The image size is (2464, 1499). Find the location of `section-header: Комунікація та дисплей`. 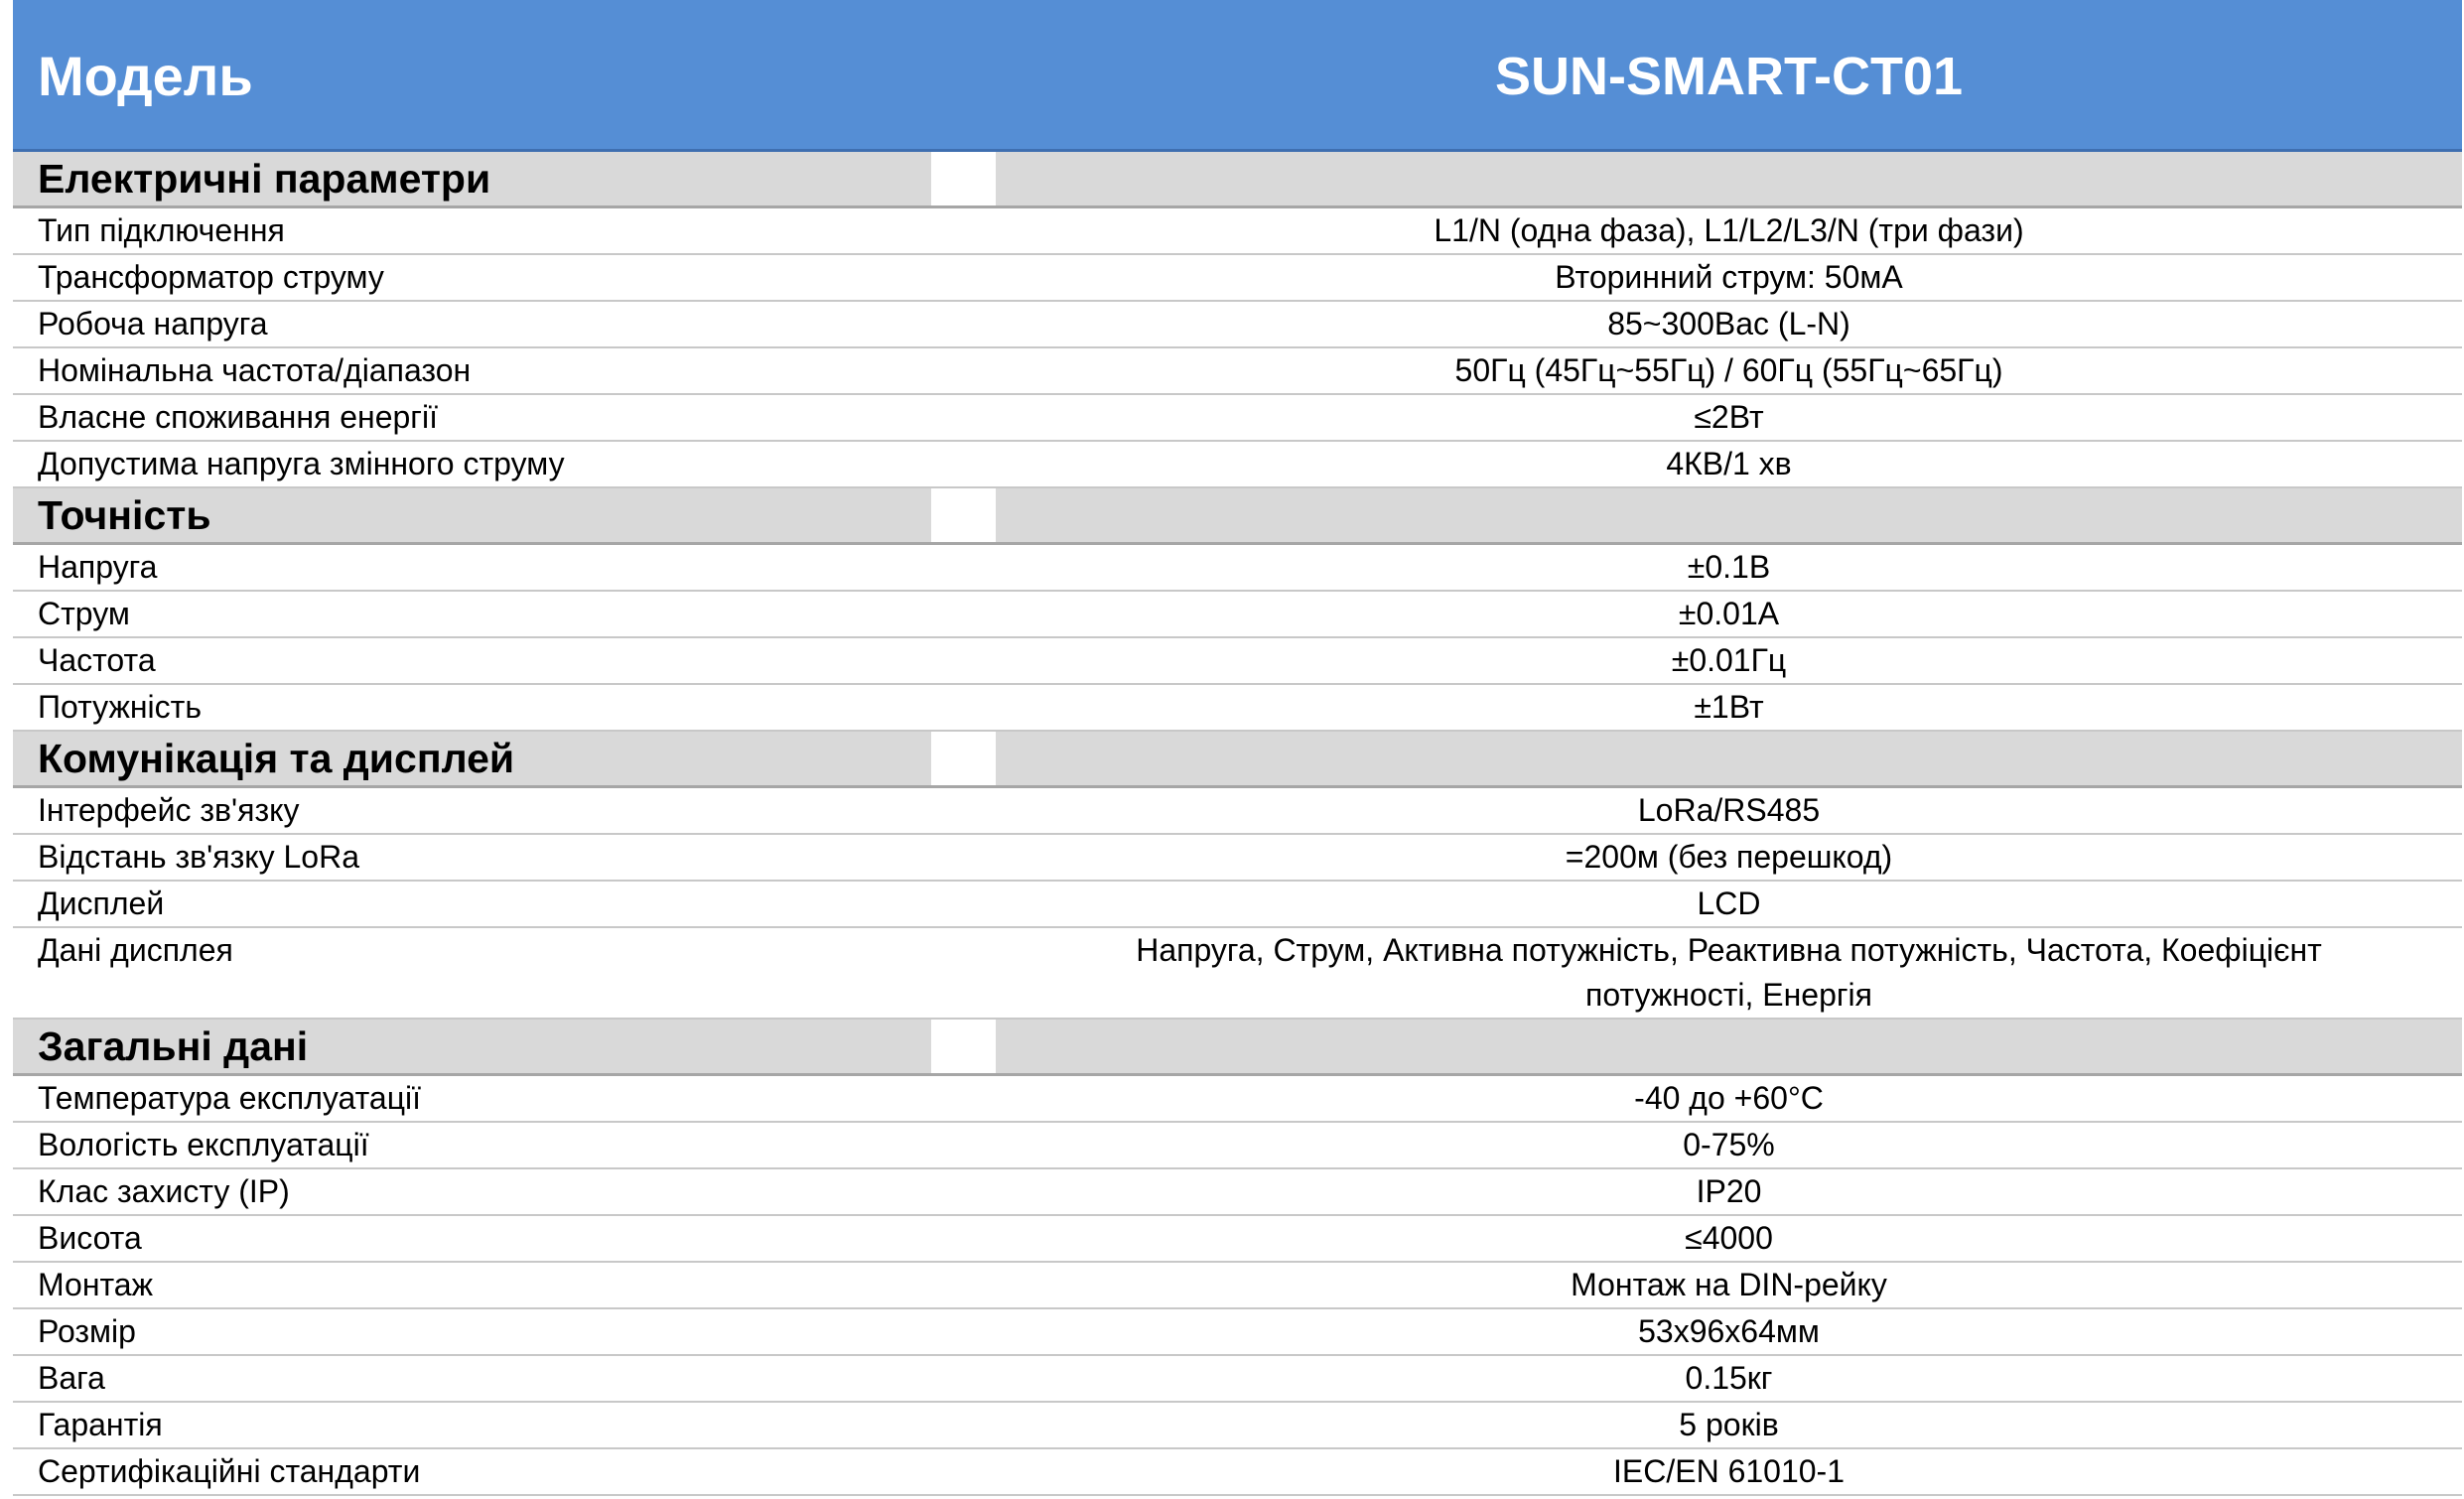

section-header: Комунікація та дисплей is located at coordinates (1237, 760).